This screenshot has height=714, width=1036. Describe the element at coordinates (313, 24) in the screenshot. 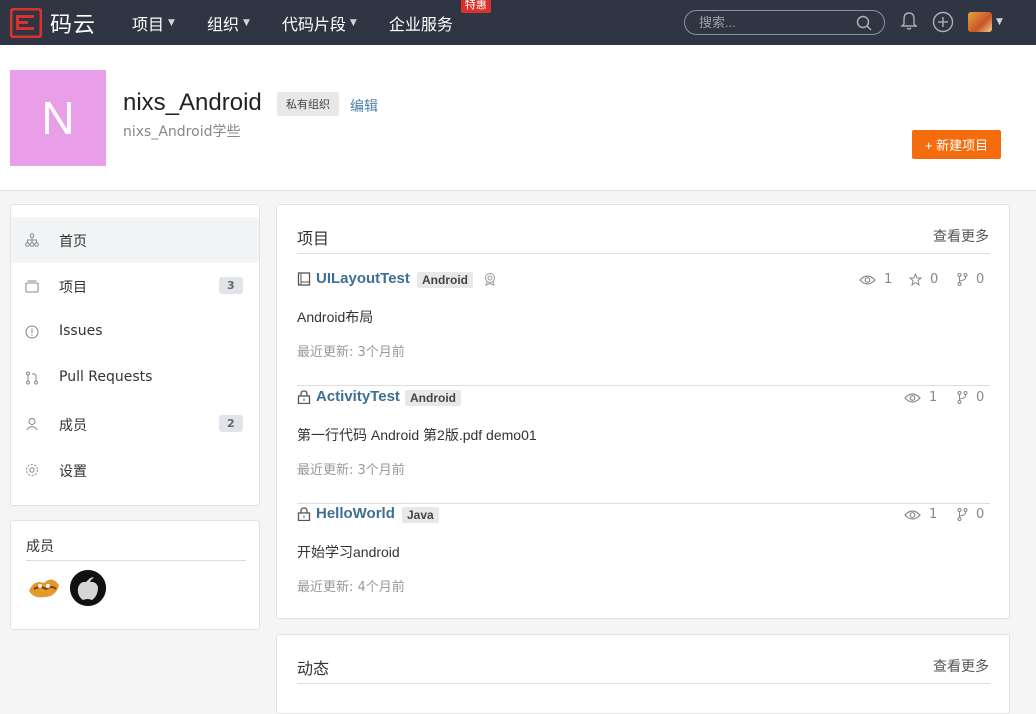

I see `nav-snippets-label: 代码片段` at that location.